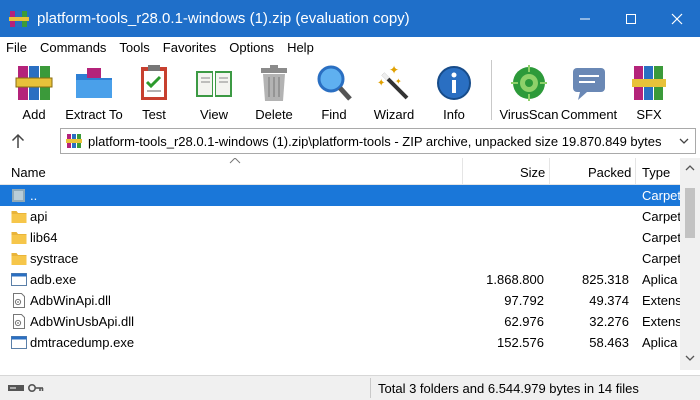 The image size is (700, 400). Describe the element at coordinates (300, 47) in the screenshot. I see `menu-help: Help` at that location.